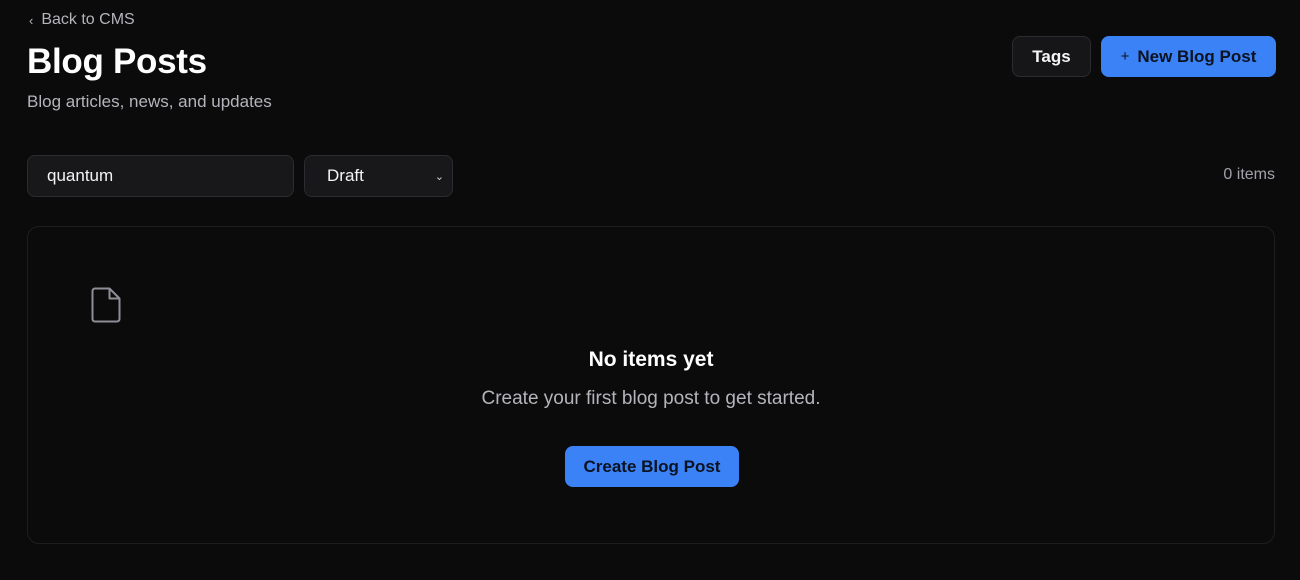 The image size is (1300, 580). Describe the element at coordinates (439, 176) in the screenshot. I see `chevron-down-icon: ⌄` at that location.